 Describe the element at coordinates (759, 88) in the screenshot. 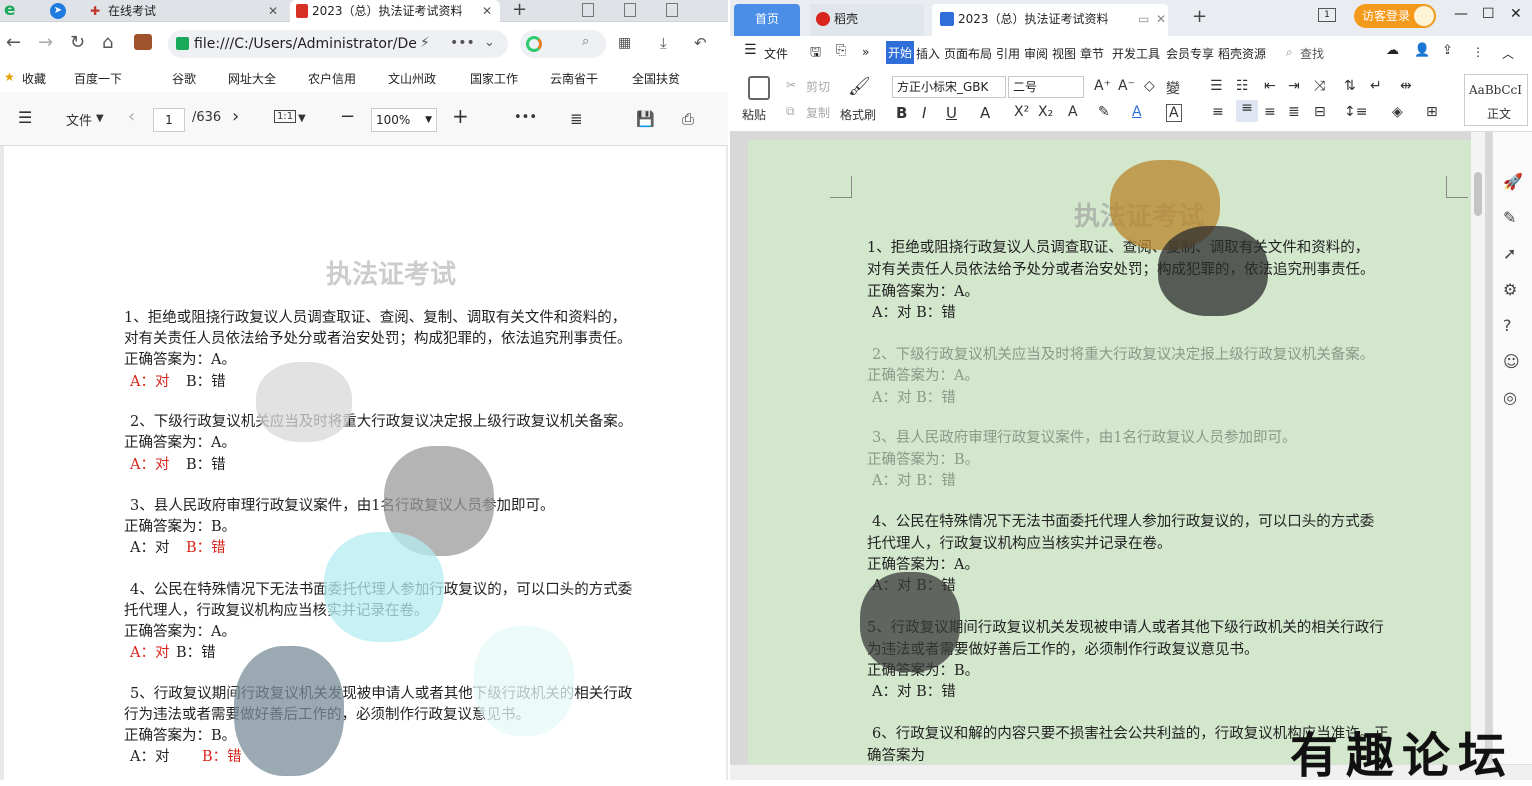

I see `paste-icon` at that location.